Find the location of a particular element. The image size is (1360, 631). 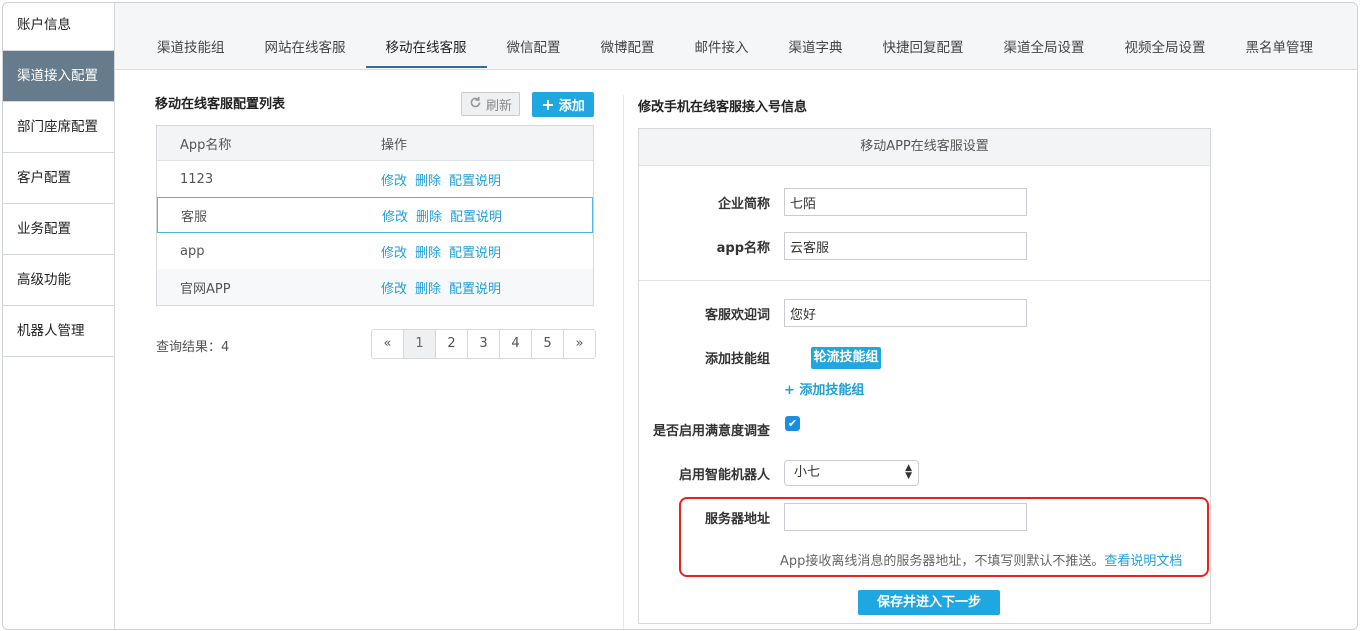

page-2: 2 is located at coordinates (451, 344).